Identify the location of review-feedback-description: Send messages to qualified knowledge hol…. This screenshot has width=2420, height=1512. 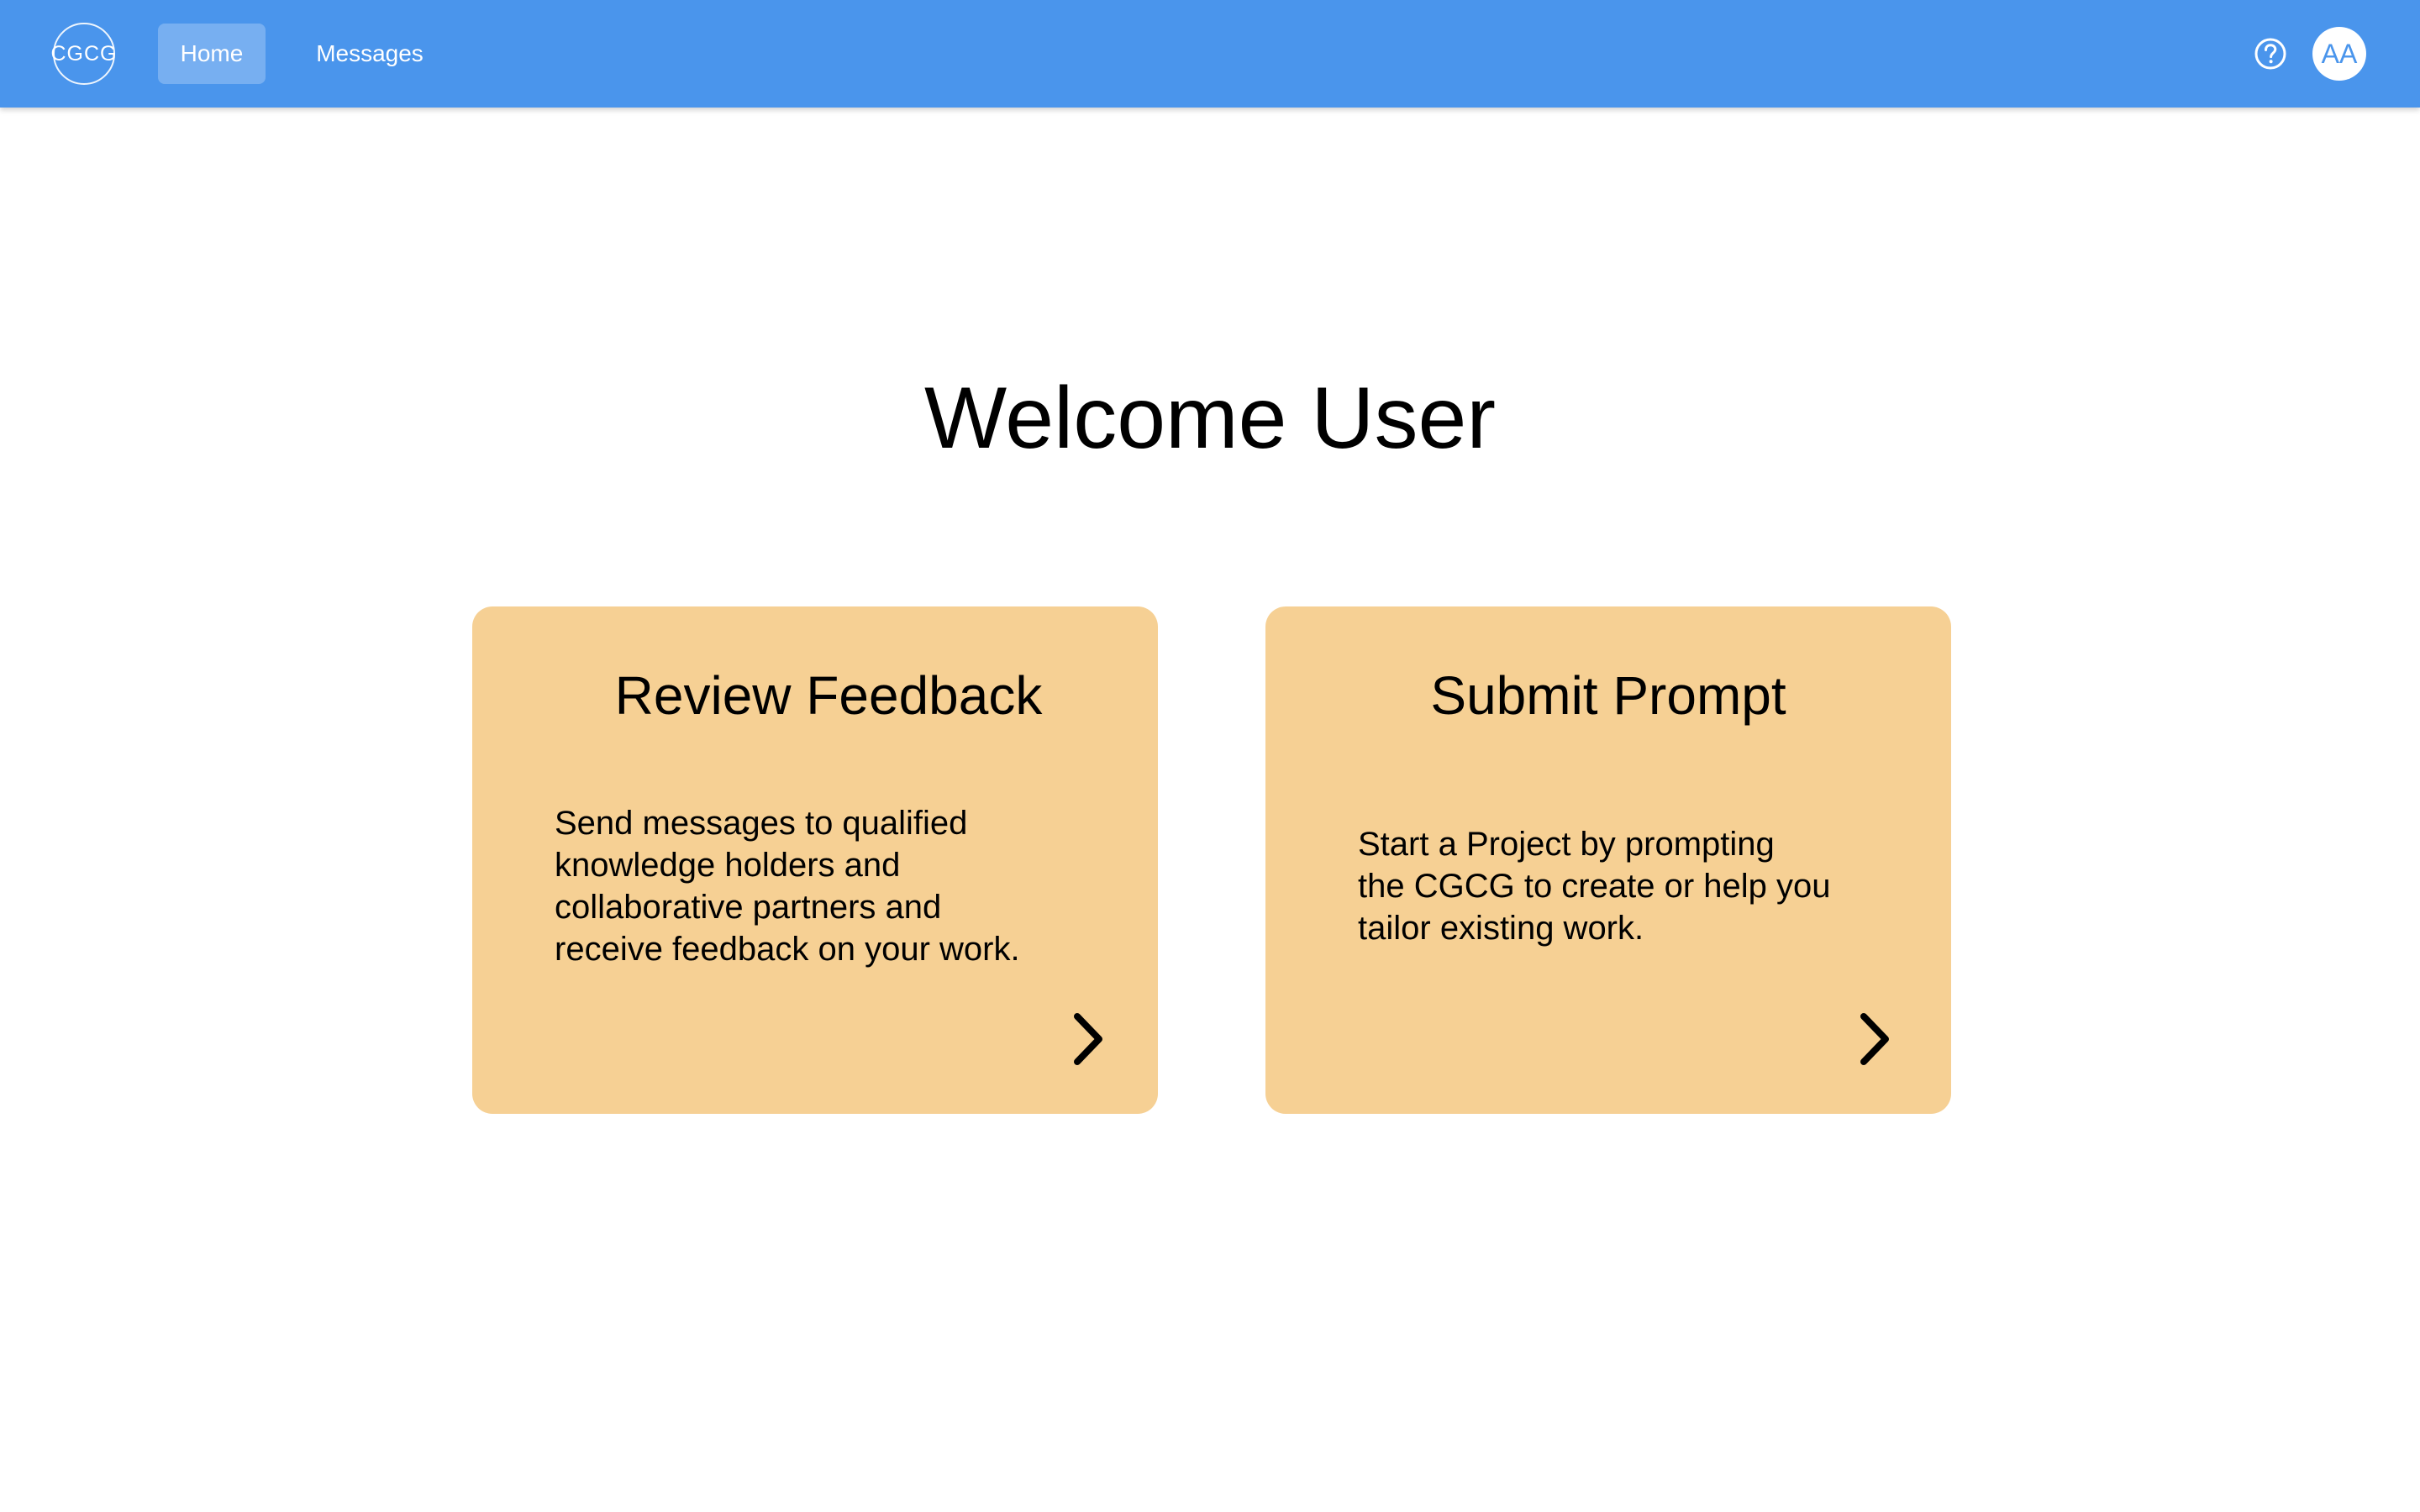
(787, 886).